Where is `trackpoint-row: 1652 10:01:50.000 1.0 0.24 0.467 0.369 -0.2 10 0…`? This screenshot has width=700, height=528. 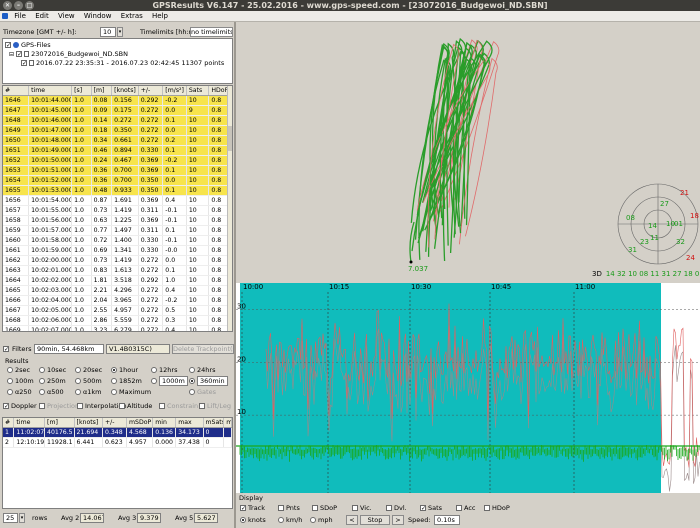 trackpoint-row: 1652 10:01:50.000 1.0 0.24 0.467 0.369 -0.2 10 0… is located at coordinates (117, 160).